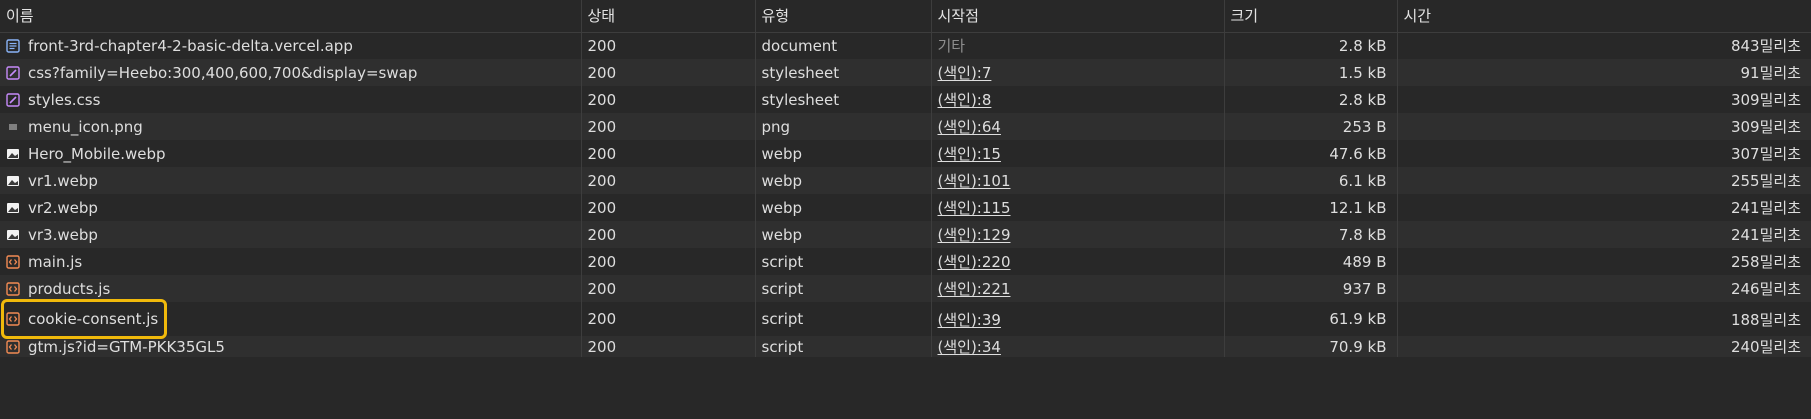 Image resolution: width=1811 pixels, height=419 pixels. Describe the element at coordinates (782, 234) in the screenshot. I see `cell-type-value: webp` at that location.